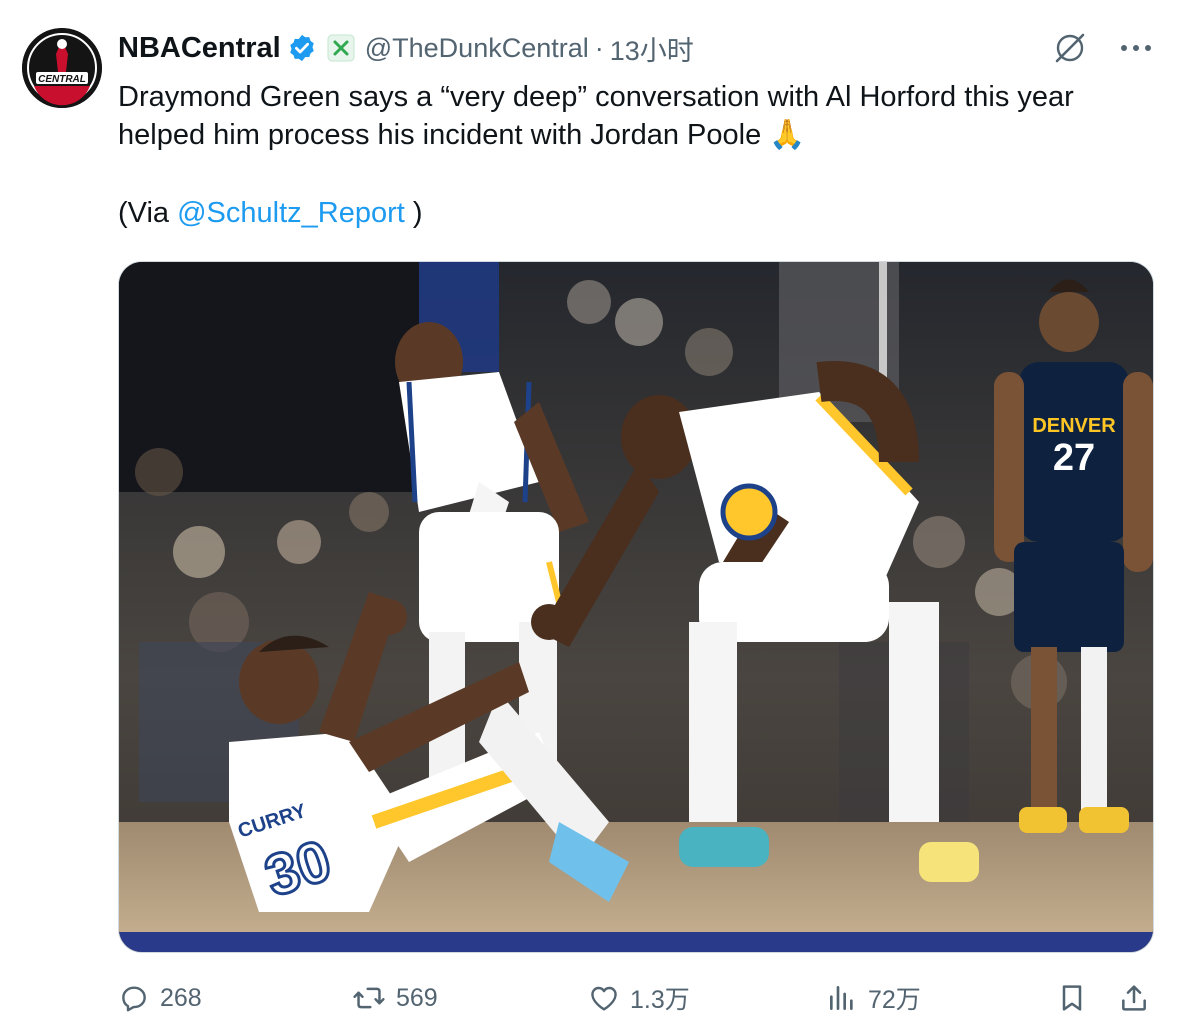  Describe the element at coordinates (417, 997) in the screenshot. I see `retweet-count: 569` at that location.